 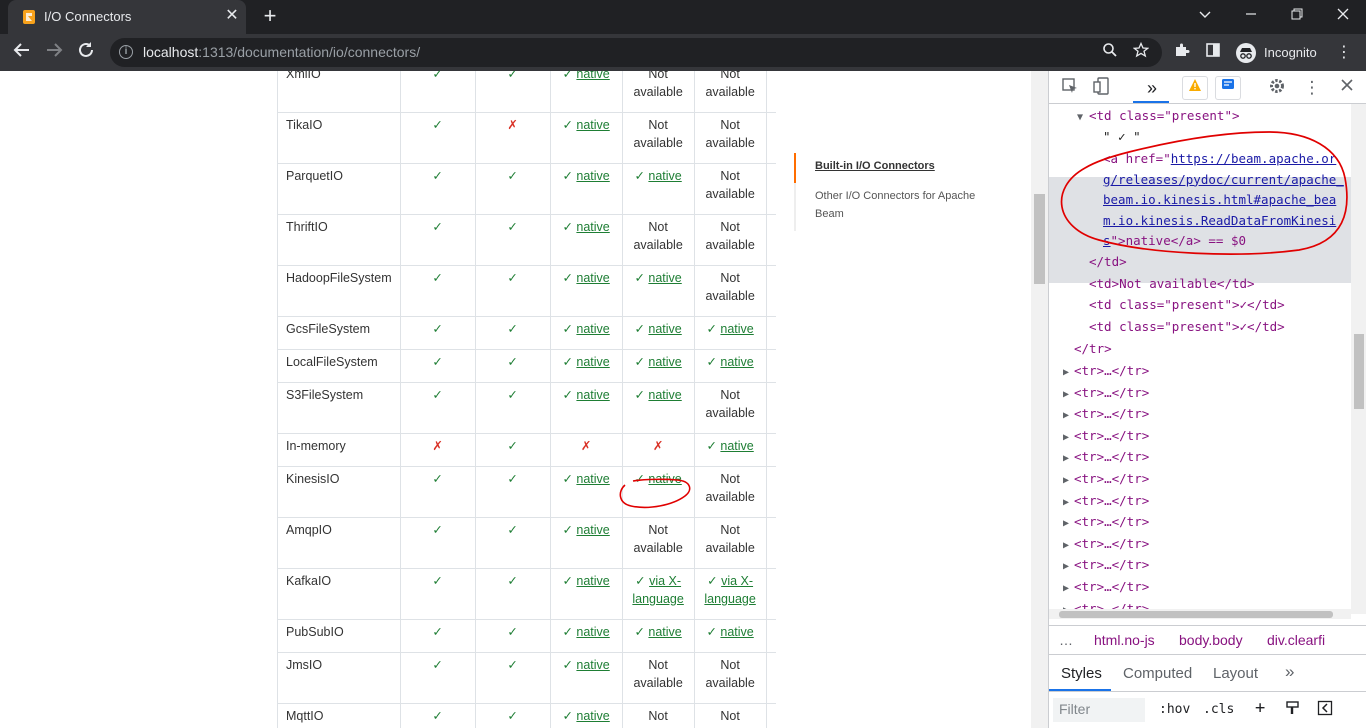 What do you see at coordinates (1228, 88) in the screenshot?
I see `issues-badge-icon` at bounding box center [1228, 88].